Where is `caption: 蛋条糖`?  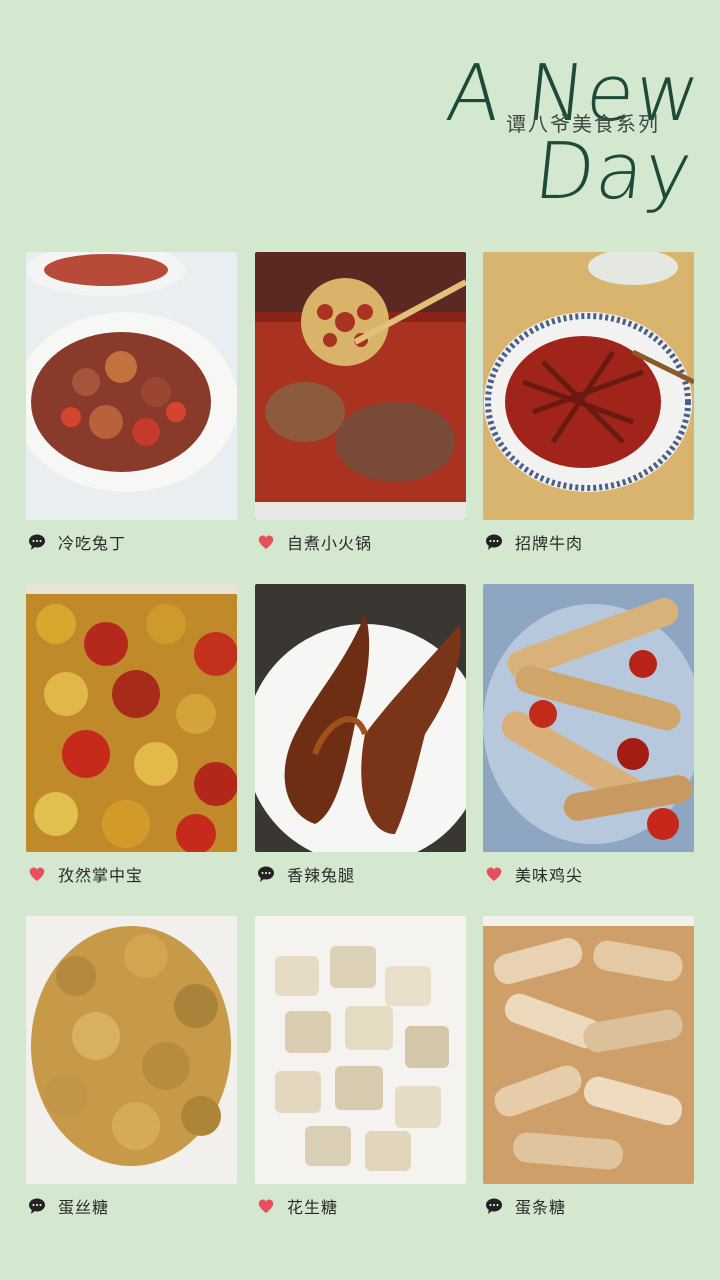
caption: 蛋条糖 is located at coordinates (588, 1206).